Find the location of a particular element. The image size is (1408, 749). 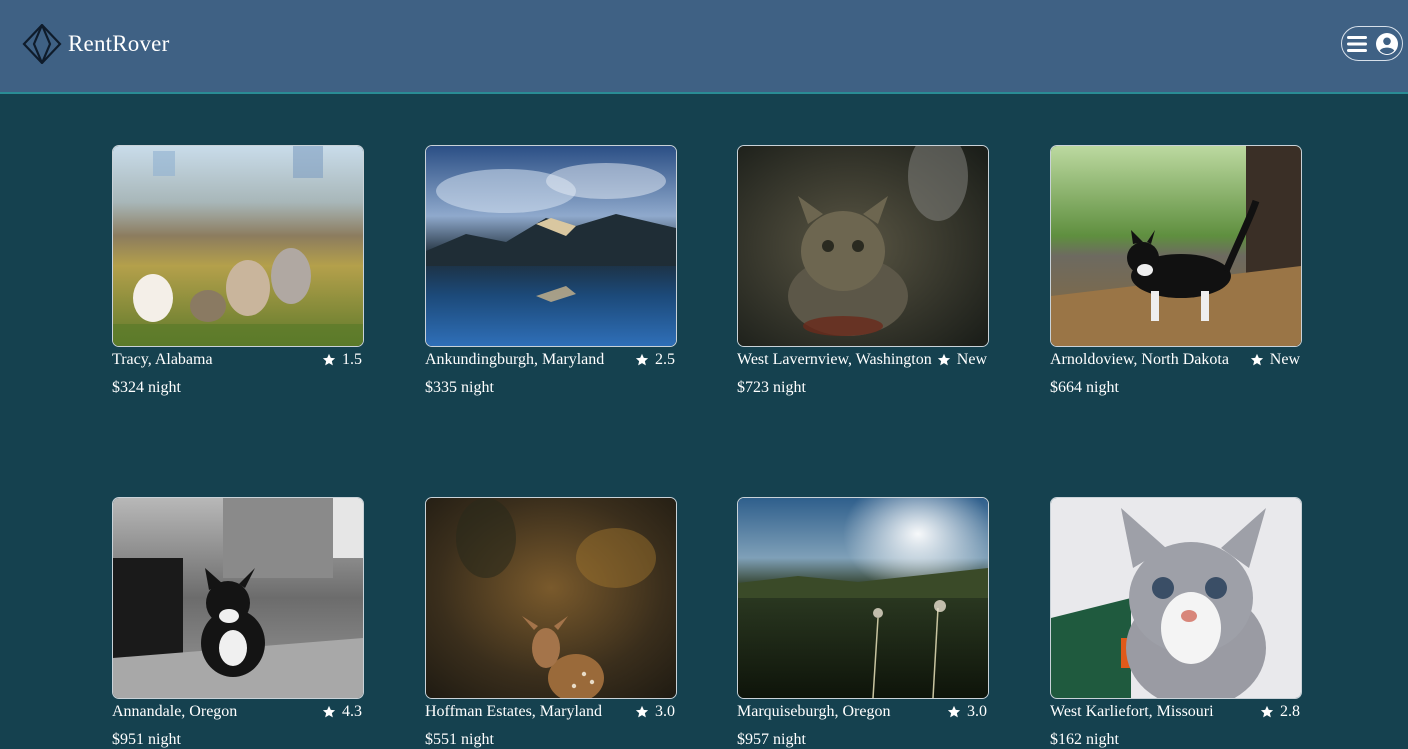

listing-location: Ankundingburgh, Maryland is located at coordinates (515, 359).